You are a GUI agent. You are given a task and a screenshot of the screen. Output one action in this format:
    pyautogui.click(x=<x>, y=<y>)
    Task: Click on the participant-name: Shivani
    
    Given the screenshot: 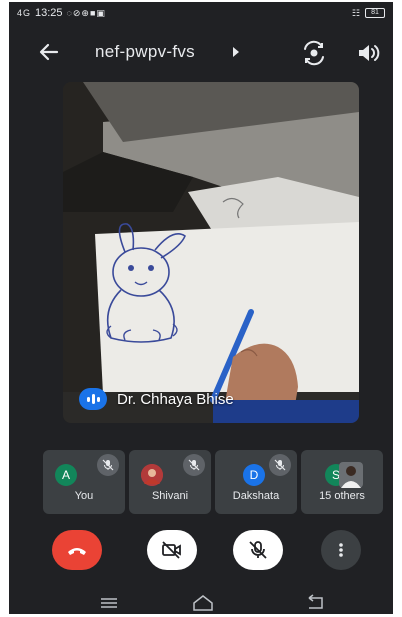 What is the action you would take?
    pyautogui.click(x=170, y=496)
    